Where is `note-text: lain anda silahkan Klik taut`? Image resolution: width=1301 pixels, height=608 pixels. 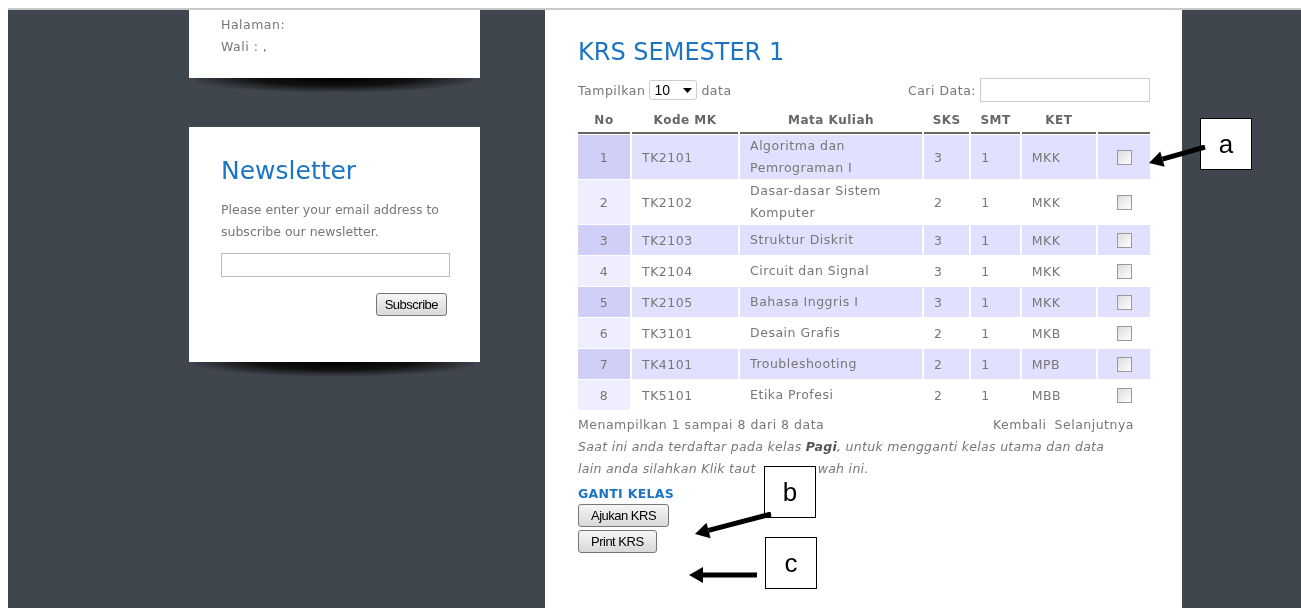 note-text: lain anda silahkan Klik taut is located at coordinates (667, 469).